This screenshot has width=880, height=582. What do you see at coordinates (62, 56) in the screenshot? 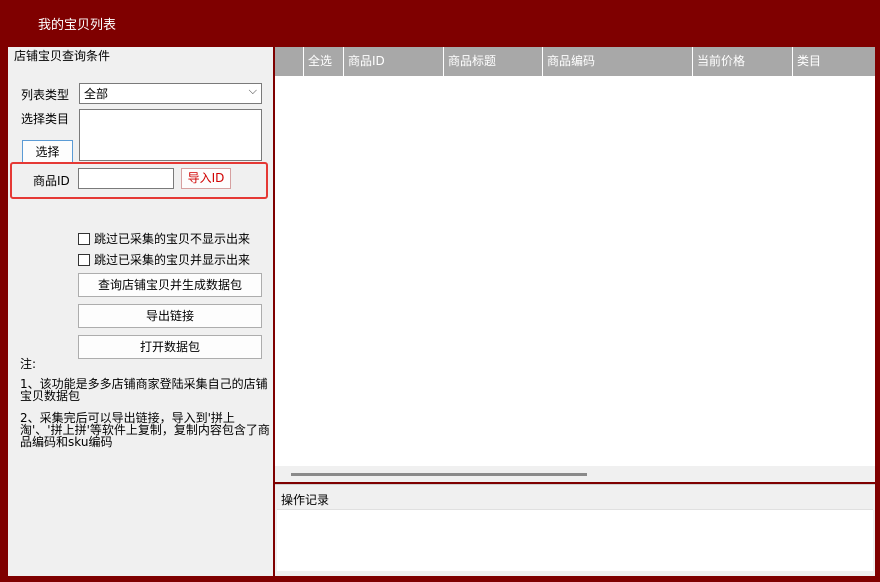
I see `query-group-title: 店铺宝贝查询条件` at bounding box center [62, 56].